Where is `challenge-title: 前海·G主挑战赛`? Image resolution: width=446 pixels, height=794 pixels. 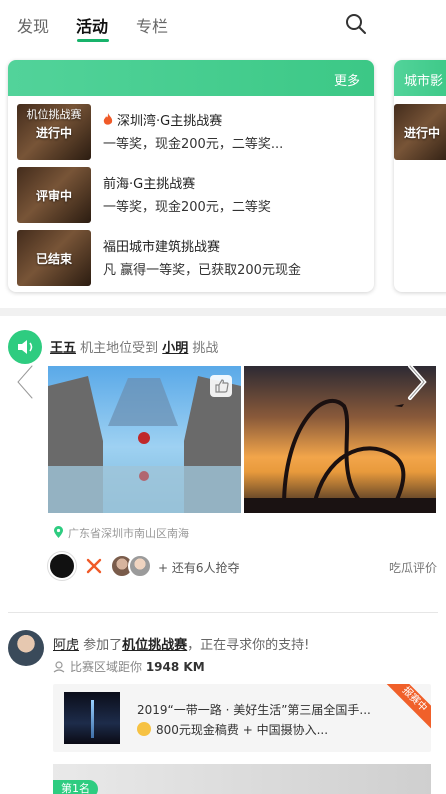
challenge-title: 前海·G主挑战赛 is located at coordinates (149, 184).